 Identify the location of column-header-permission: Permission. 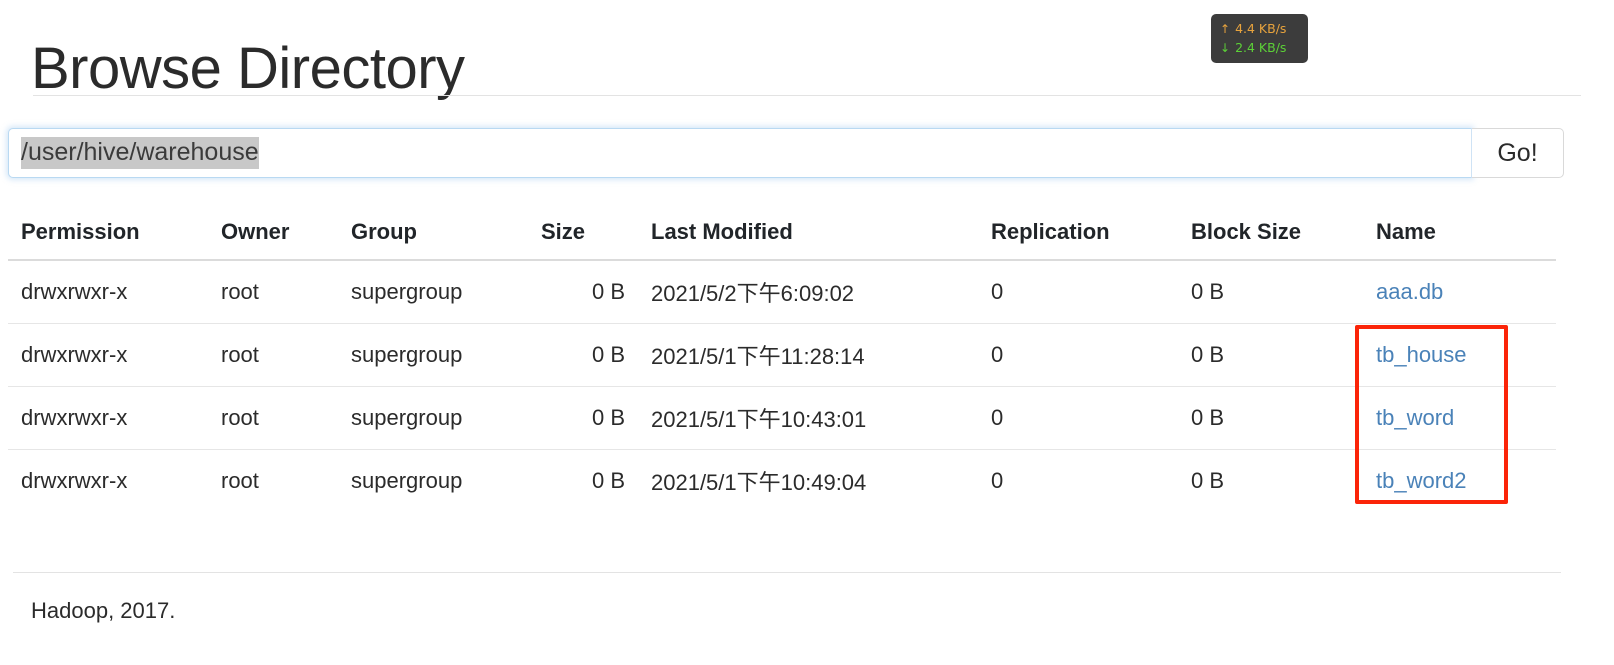
(108, 237).